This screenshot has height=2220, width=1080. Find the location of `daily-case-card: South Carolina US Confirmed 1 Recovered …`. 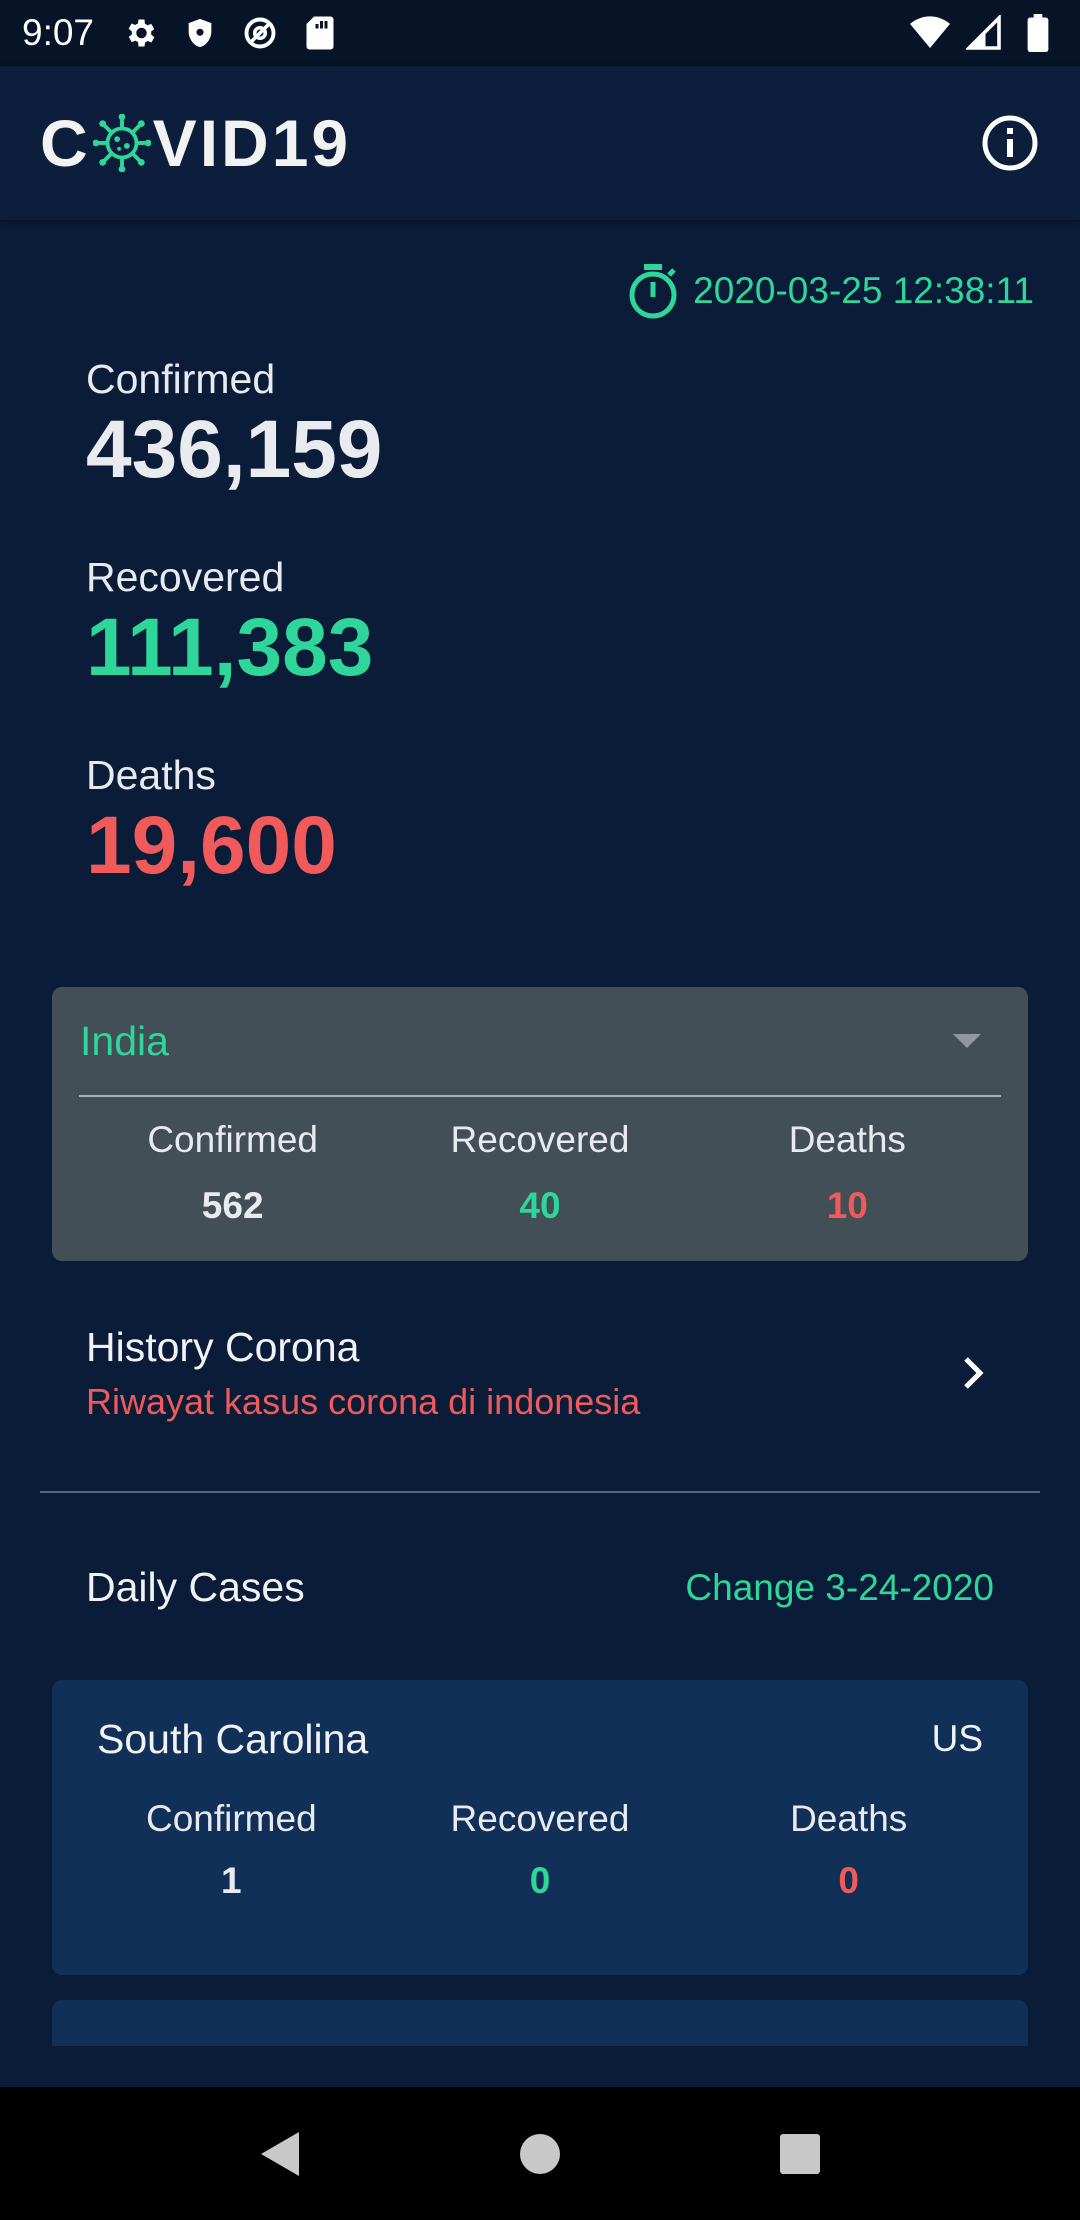

daily-case-card: South Carolina US Confirmed 1 Recovered … is located at coordinates (540, 1827).